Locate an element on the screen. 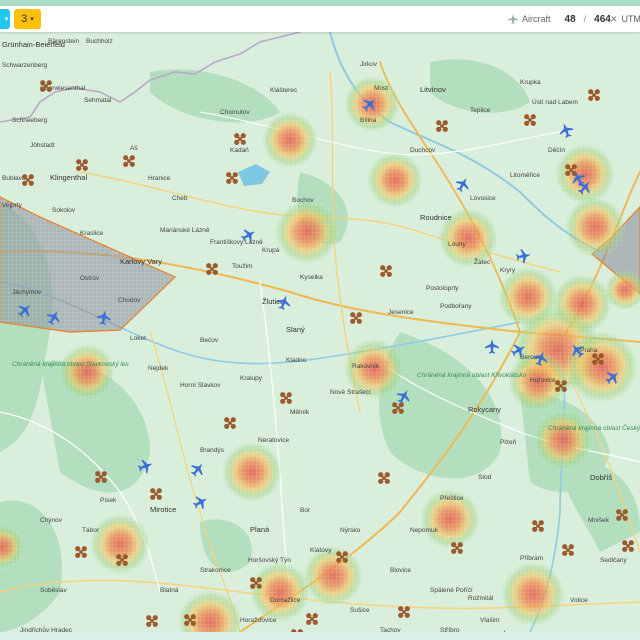  layer-value: 3 is located at coordinates (24, 19).